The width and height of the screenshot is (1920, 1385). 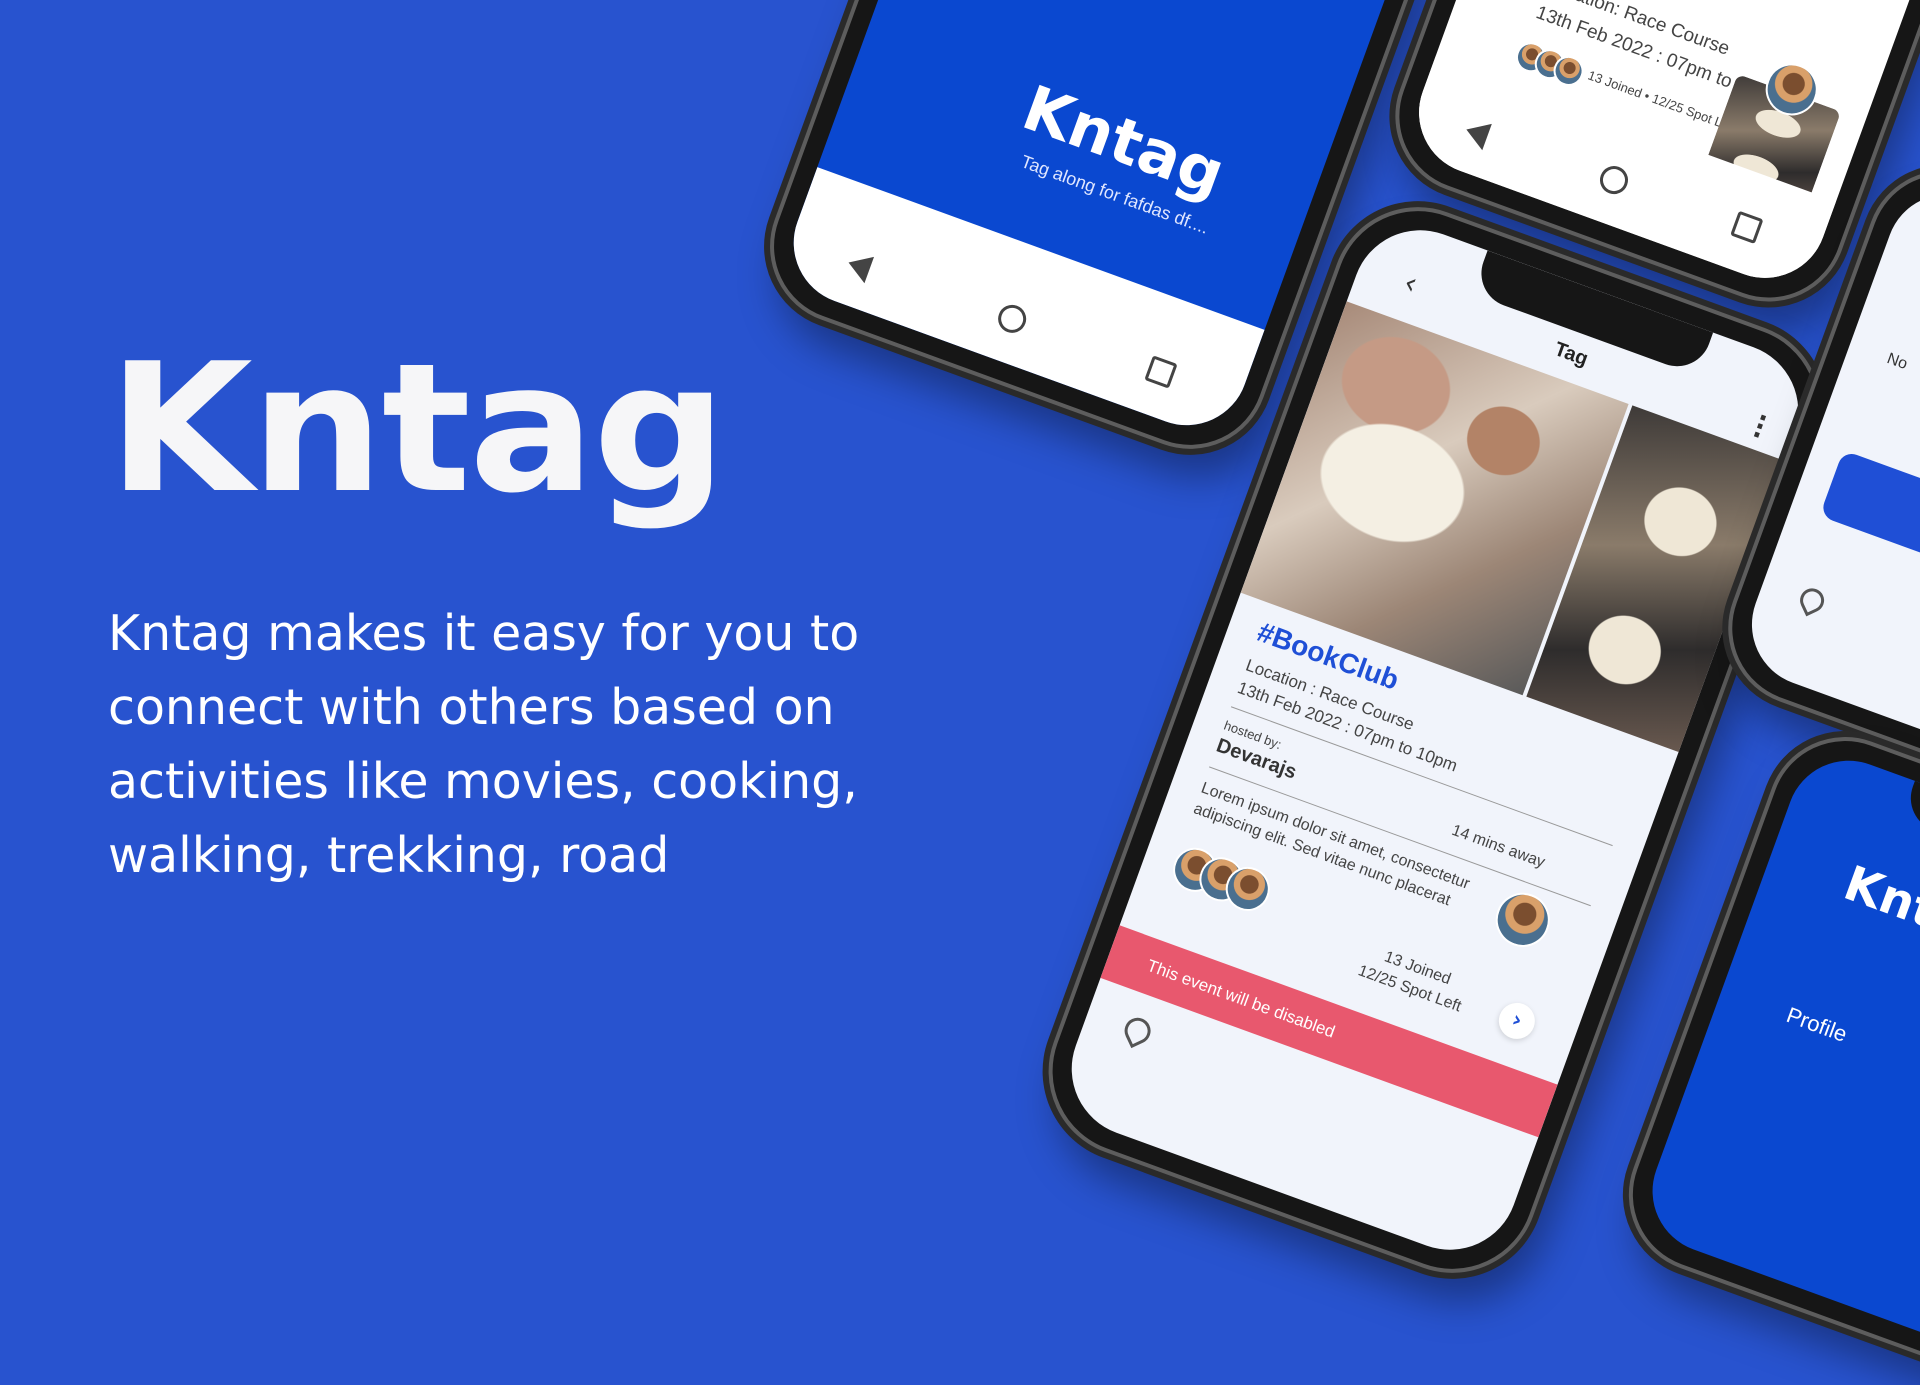 I want to click on header-title: Tag, so click(x=1571, y=354).